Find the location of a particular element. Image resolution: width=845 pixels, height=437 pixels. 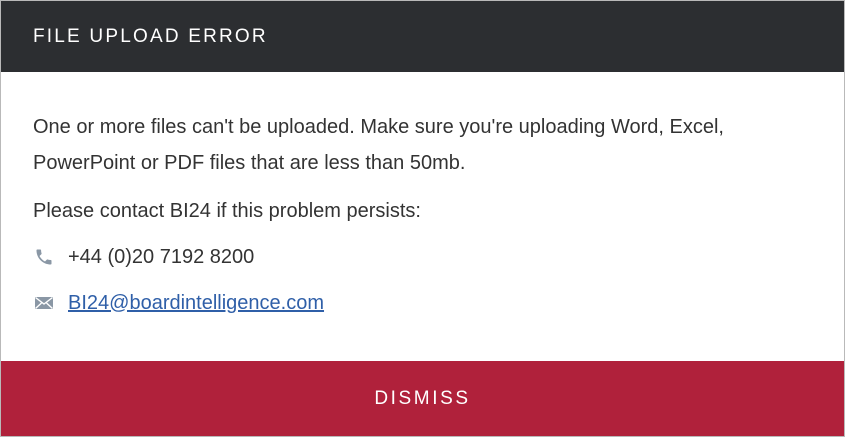

envelope-icon is located at coordinates (44, 303).